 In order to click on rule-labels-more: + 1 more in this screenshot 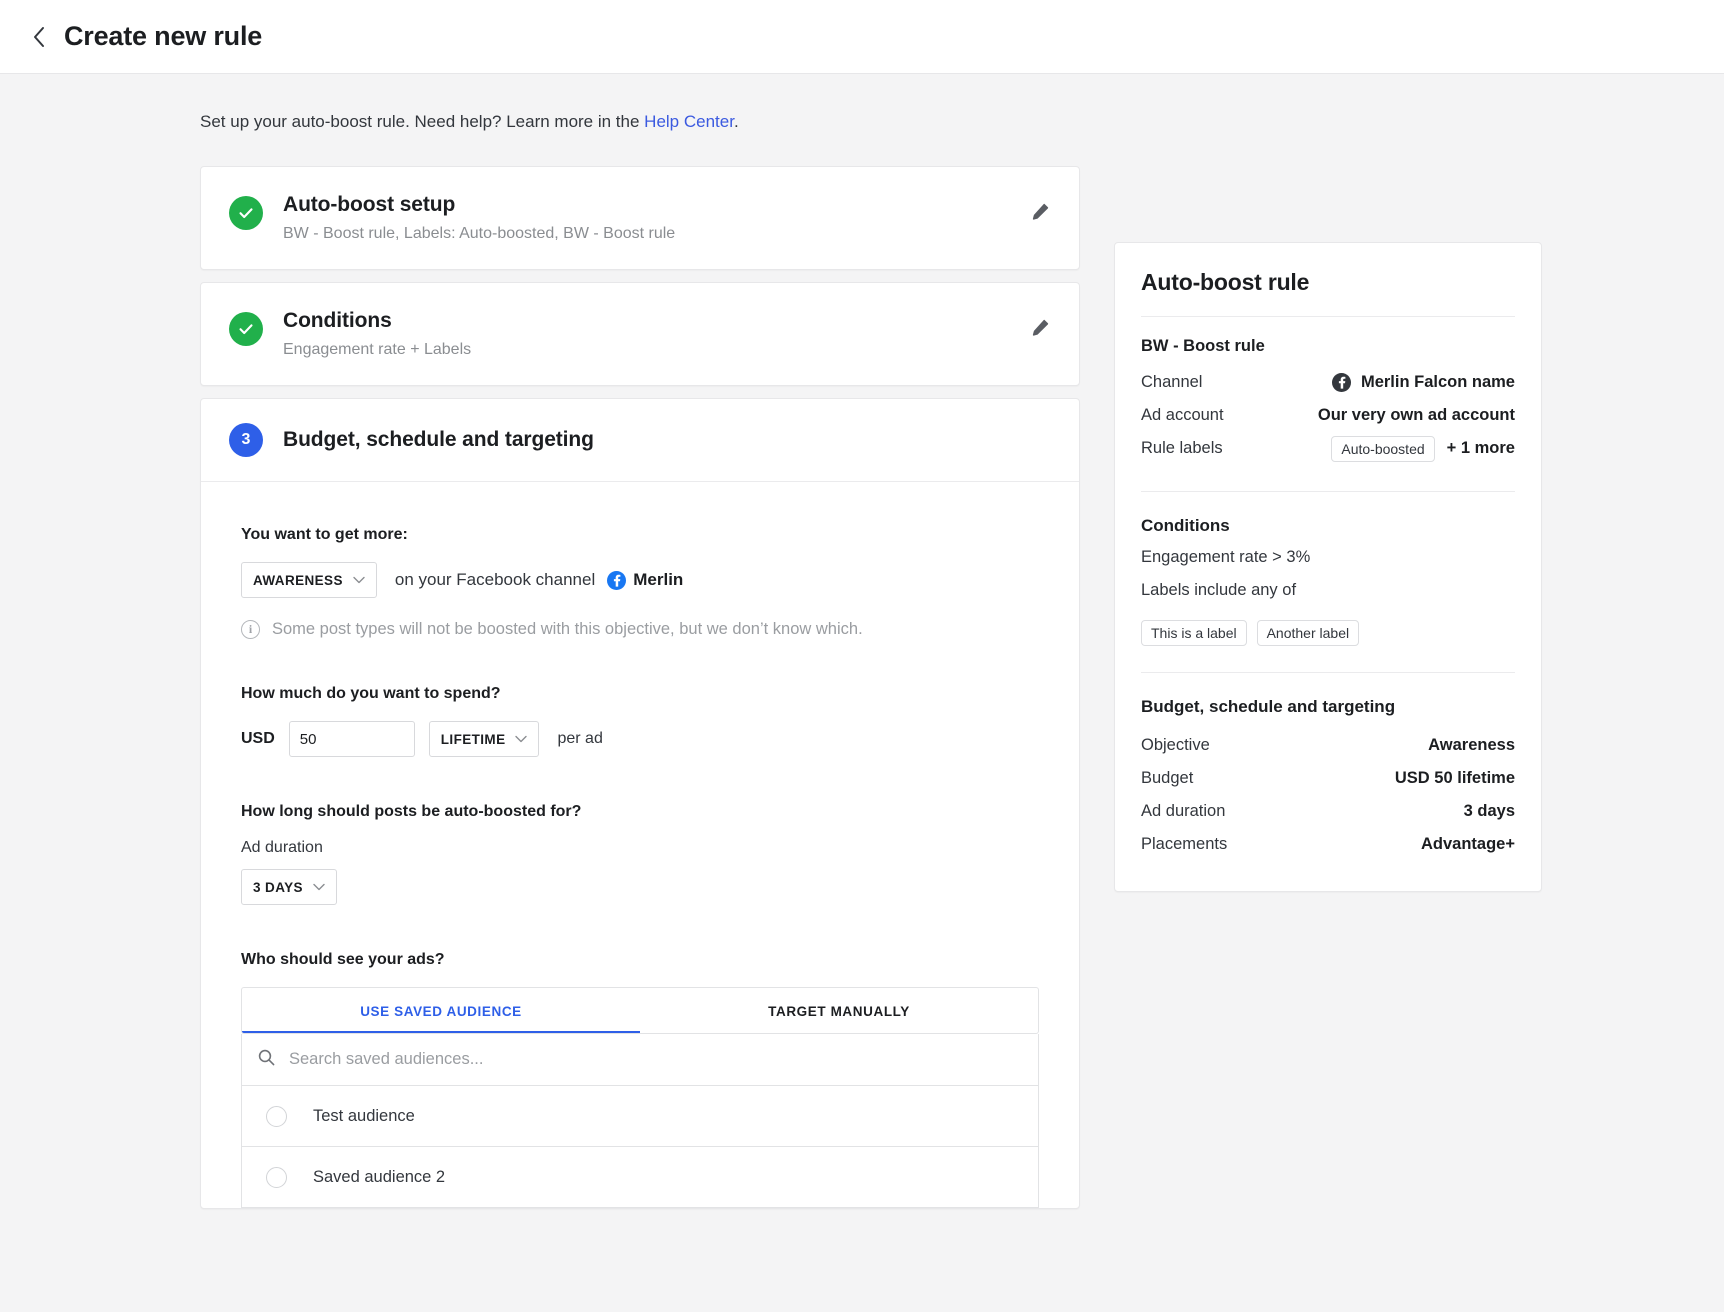, I will do `click(1480, 448)`.